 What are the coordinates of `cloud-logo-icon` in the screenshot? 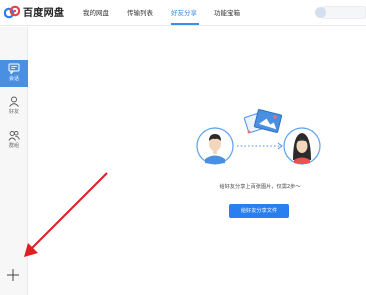 It's located at (12, 11).